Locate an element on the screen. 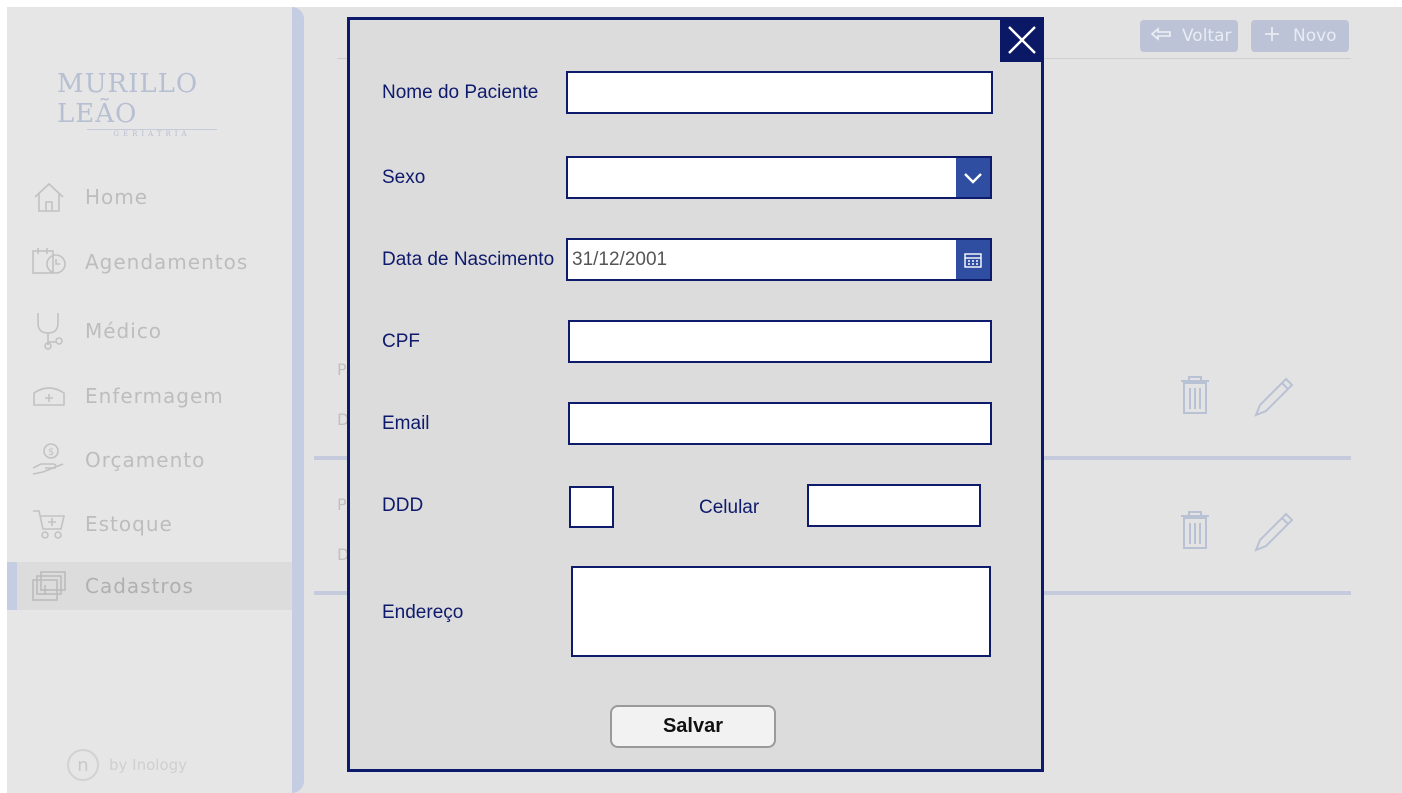  sidebar-item-enfermagem: Enfermagem is located at coordinates (149, 396).